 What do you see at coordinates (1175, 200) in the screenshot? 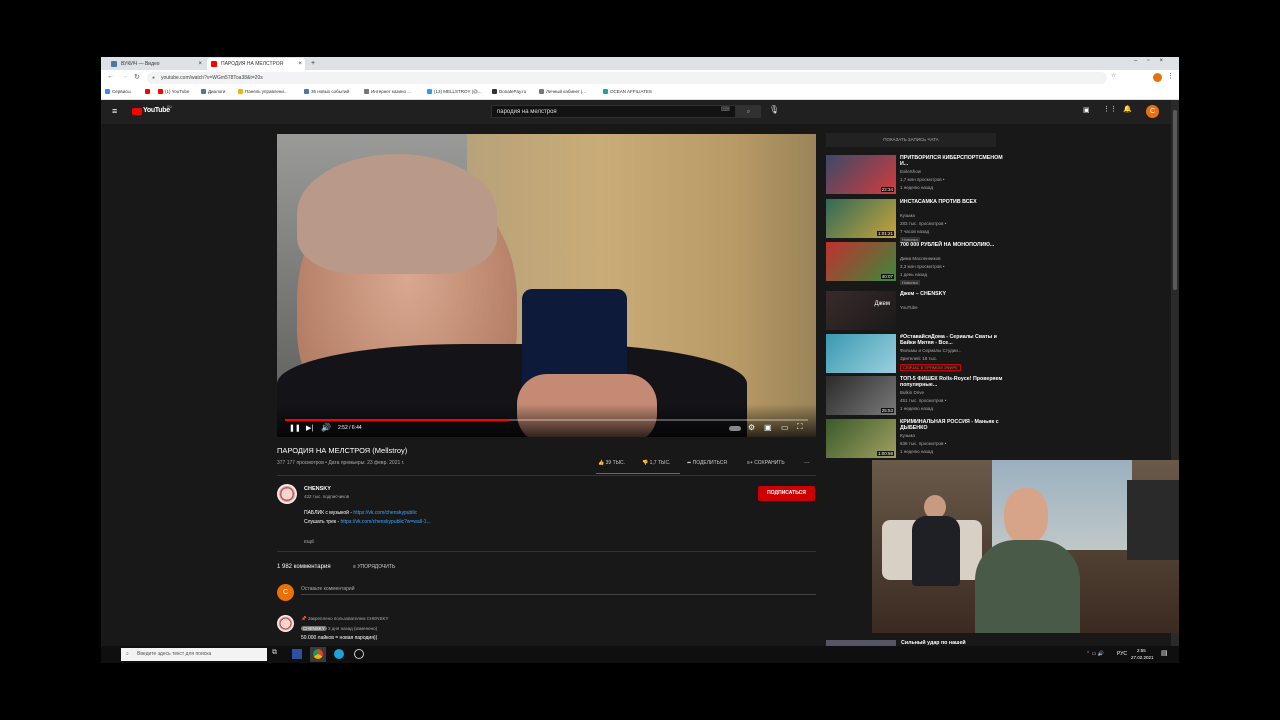
I see `scrollbar-thumb` at bounding box center [1175, 200].